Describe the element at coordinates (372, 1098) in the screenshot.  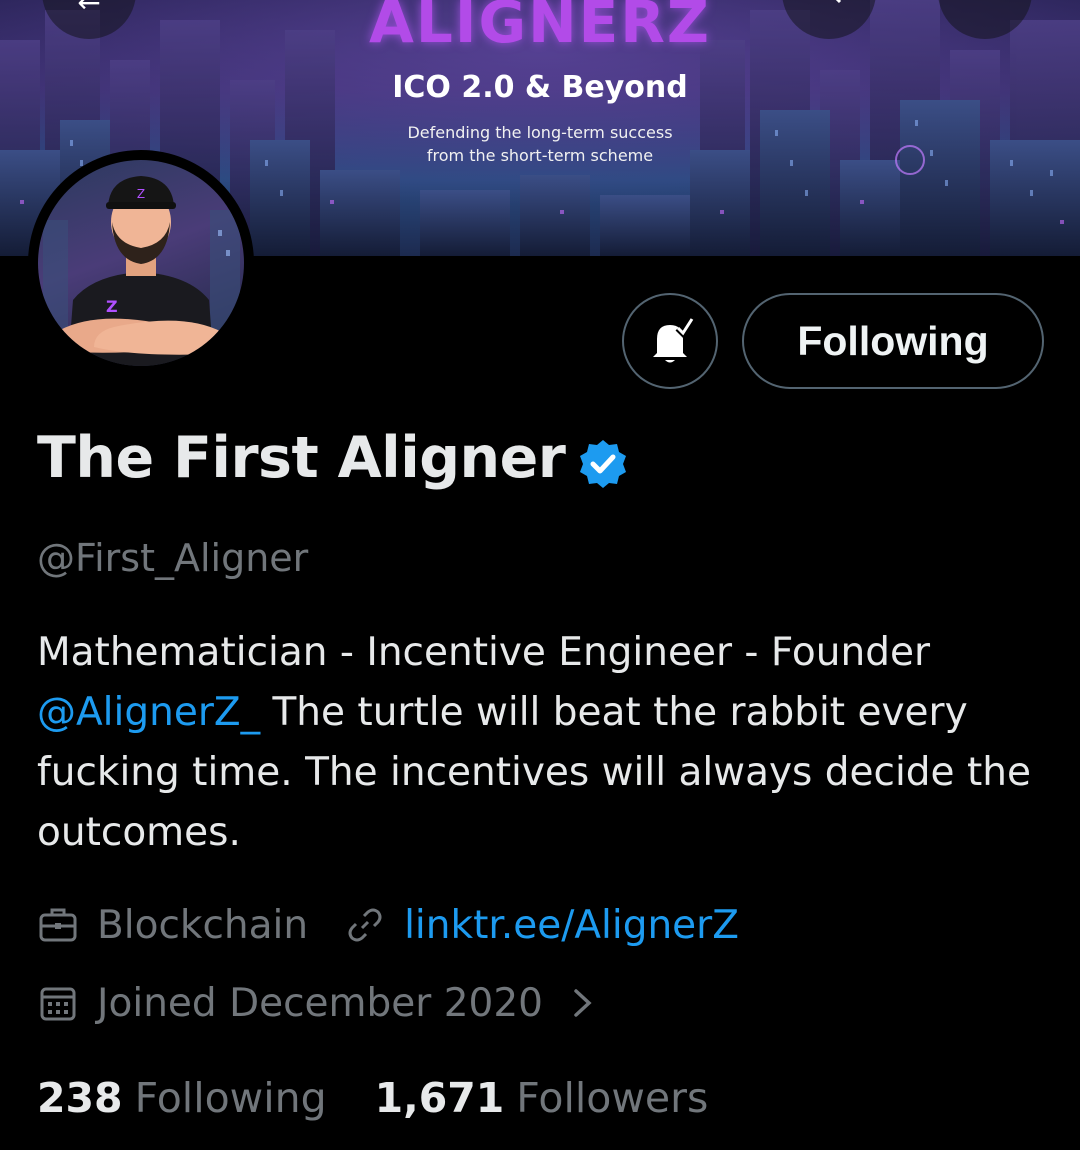
I see `follow-stats: 238 Following 1,671 Followers` at that location.